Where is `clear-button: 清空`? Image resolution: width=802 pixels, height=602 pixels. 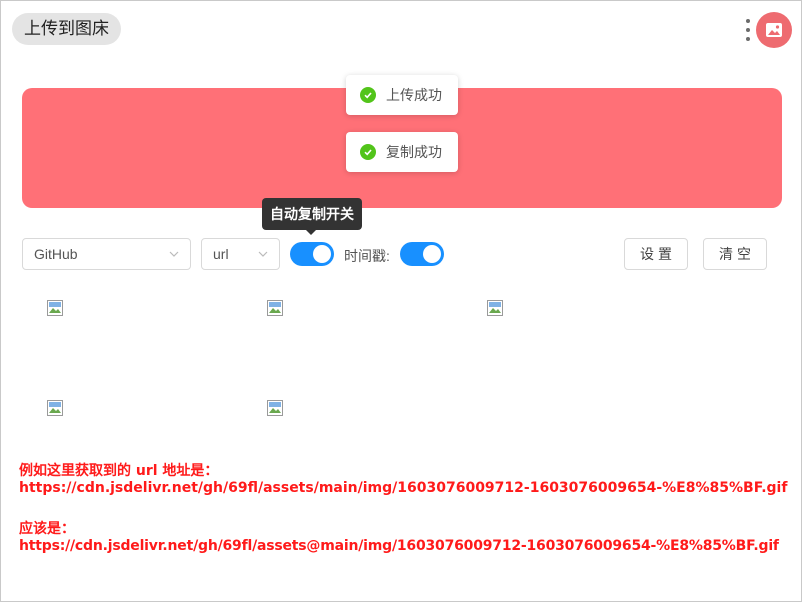
clear-button: 清空 is located at coordinates (735, 254).